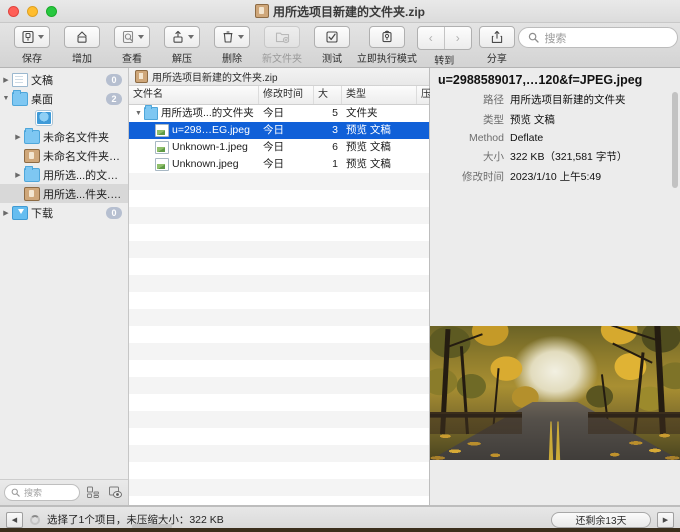  What do you see at coordinates (64, 98) in the screenshot?
I see `sidebar-item-desktop: ▼ 桌面 2` at bounding box center [64, 98].